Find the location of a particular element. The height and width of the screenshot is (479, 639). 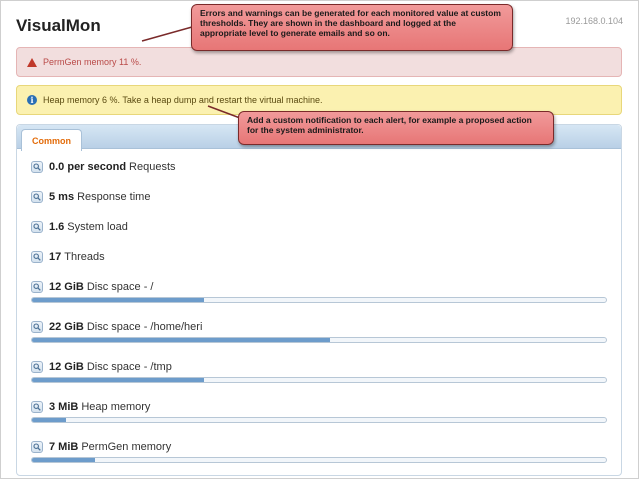

metric-label: Disc space - /tmp is located at coordinates (129, 367).